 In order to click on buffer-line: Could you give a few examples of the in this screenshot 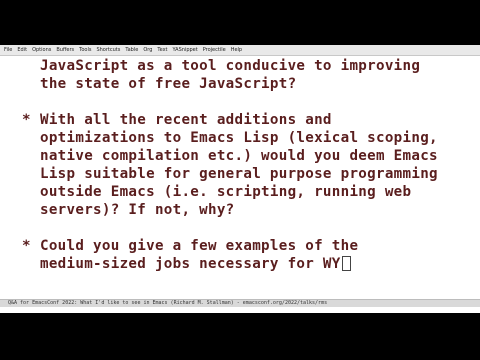, I will do `click(199, 246)`.